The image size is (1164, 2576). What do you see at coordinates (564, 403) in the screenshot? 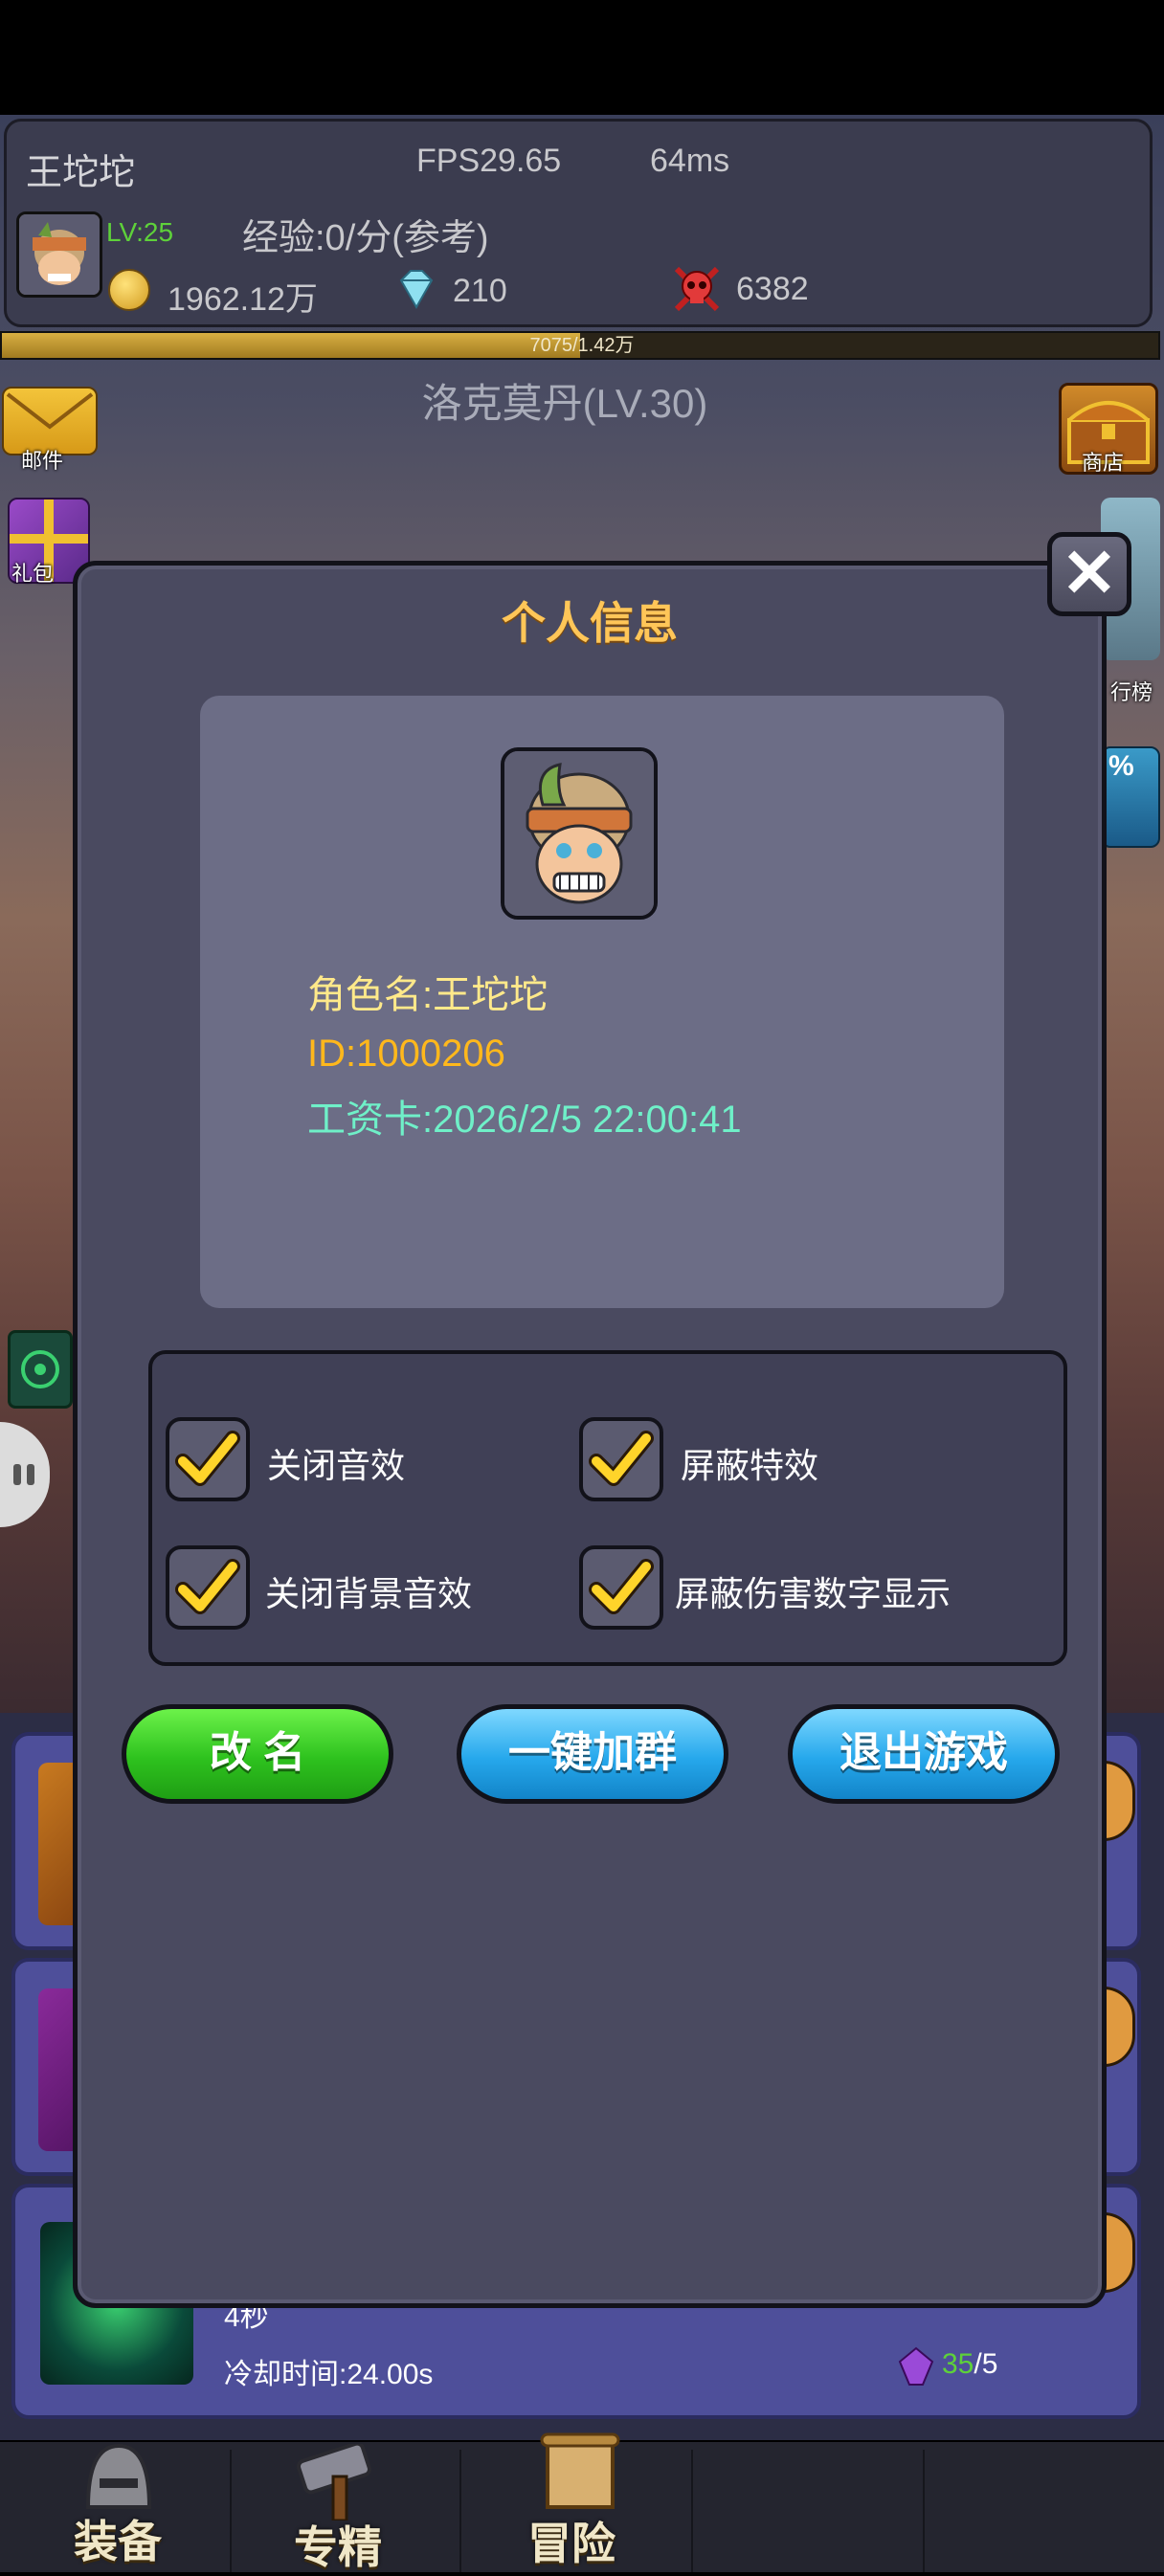
I see `stage-name: 洛克莫丹(LV.30)` at bounding box center [564, 403].